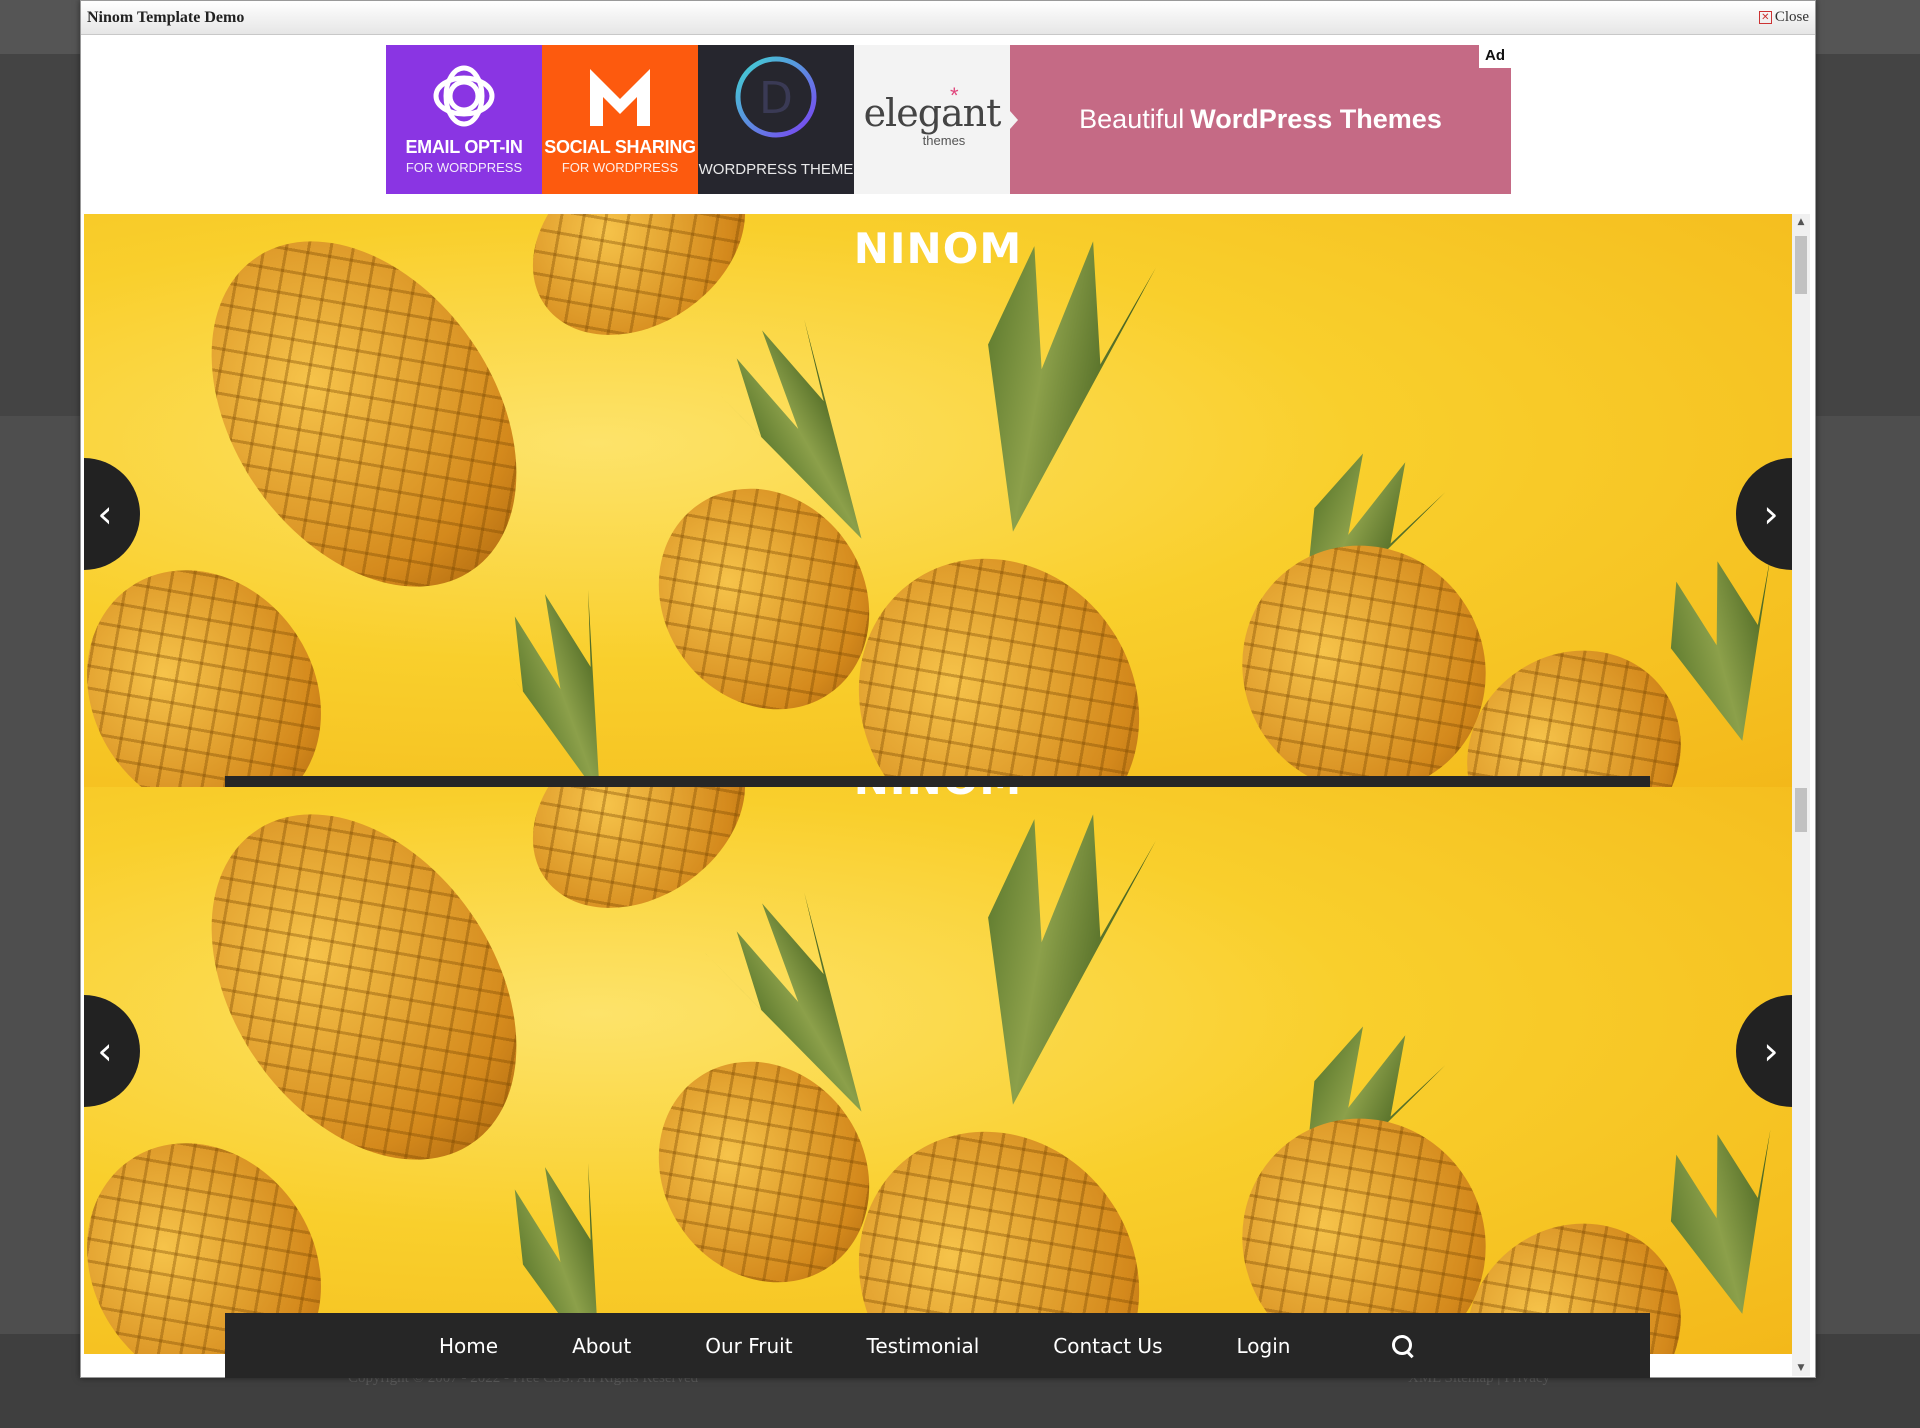  What do you see at coordinates (1014, 120) in the screenshot?
I see `ad-arrow-icon` at bounding box center [1014, 120].